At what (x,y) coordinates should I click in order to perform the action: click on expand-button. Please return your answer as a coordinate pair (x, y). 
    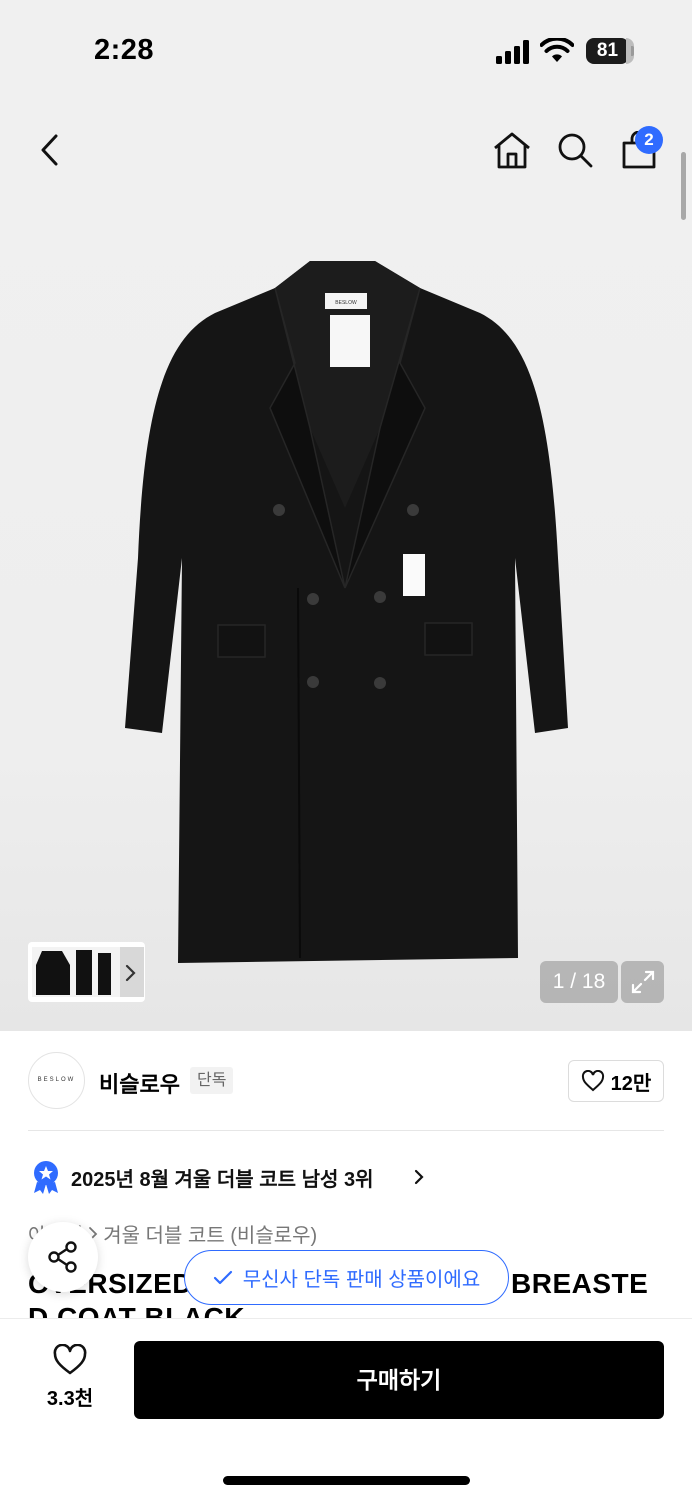
    Looking at the image, I should click on (642, 982).